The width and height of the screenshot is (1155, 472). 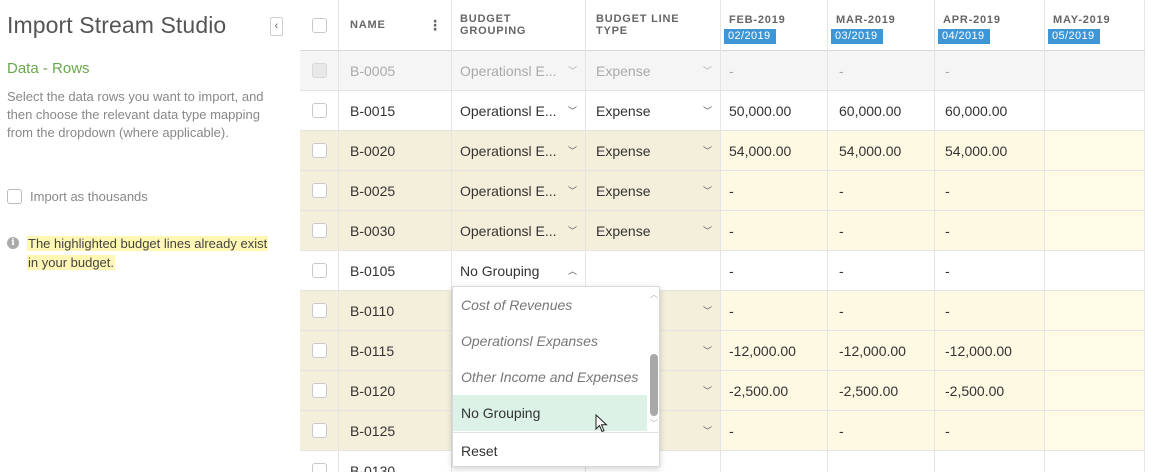 What do you see at coordinates (373, 467) in the screenshot?
I see `name-cell-value: B-0130` at bounding box center [373, 467].